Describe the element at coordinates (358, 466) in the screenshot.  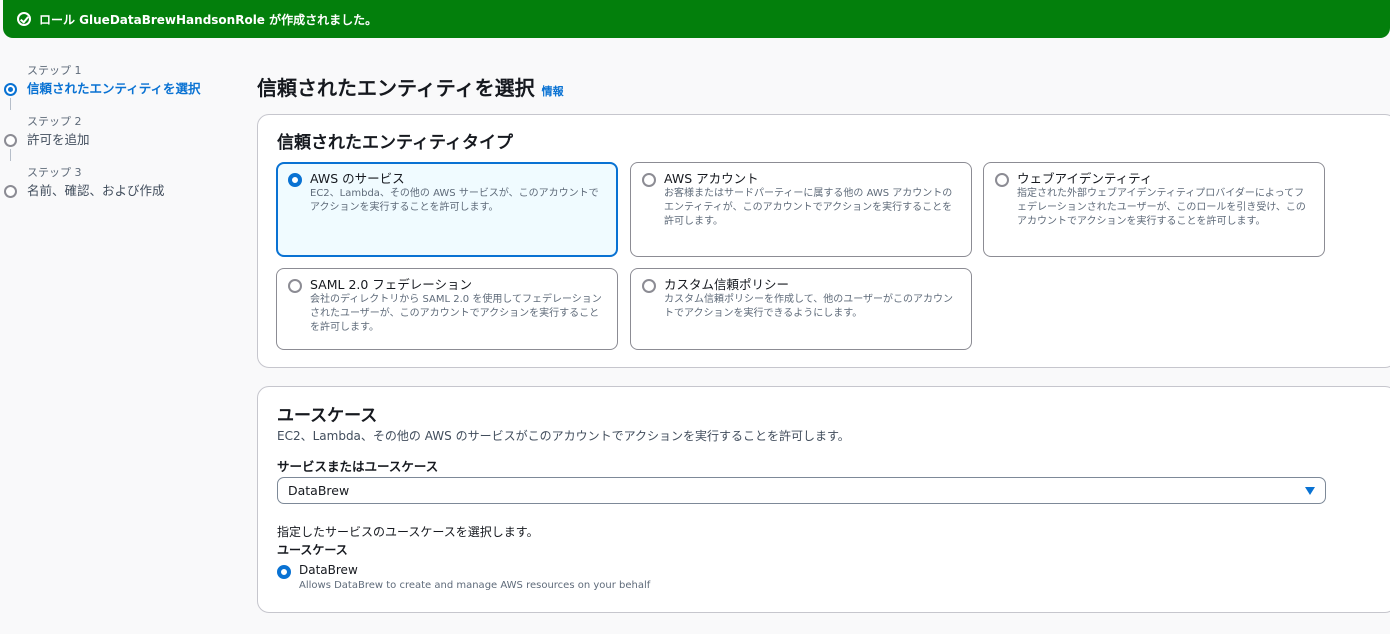
I see `service-field-label: サービスまたはユースケース` at that location.